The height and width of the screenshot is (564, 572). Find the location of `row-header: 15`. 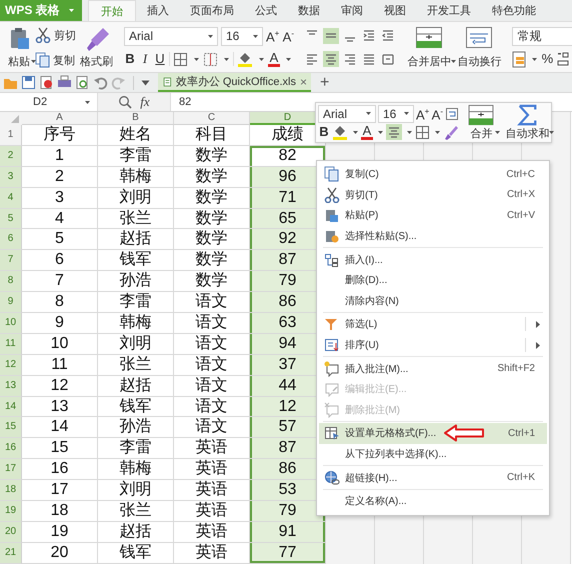

row-header: 15 is located at coordinates (11, 427).